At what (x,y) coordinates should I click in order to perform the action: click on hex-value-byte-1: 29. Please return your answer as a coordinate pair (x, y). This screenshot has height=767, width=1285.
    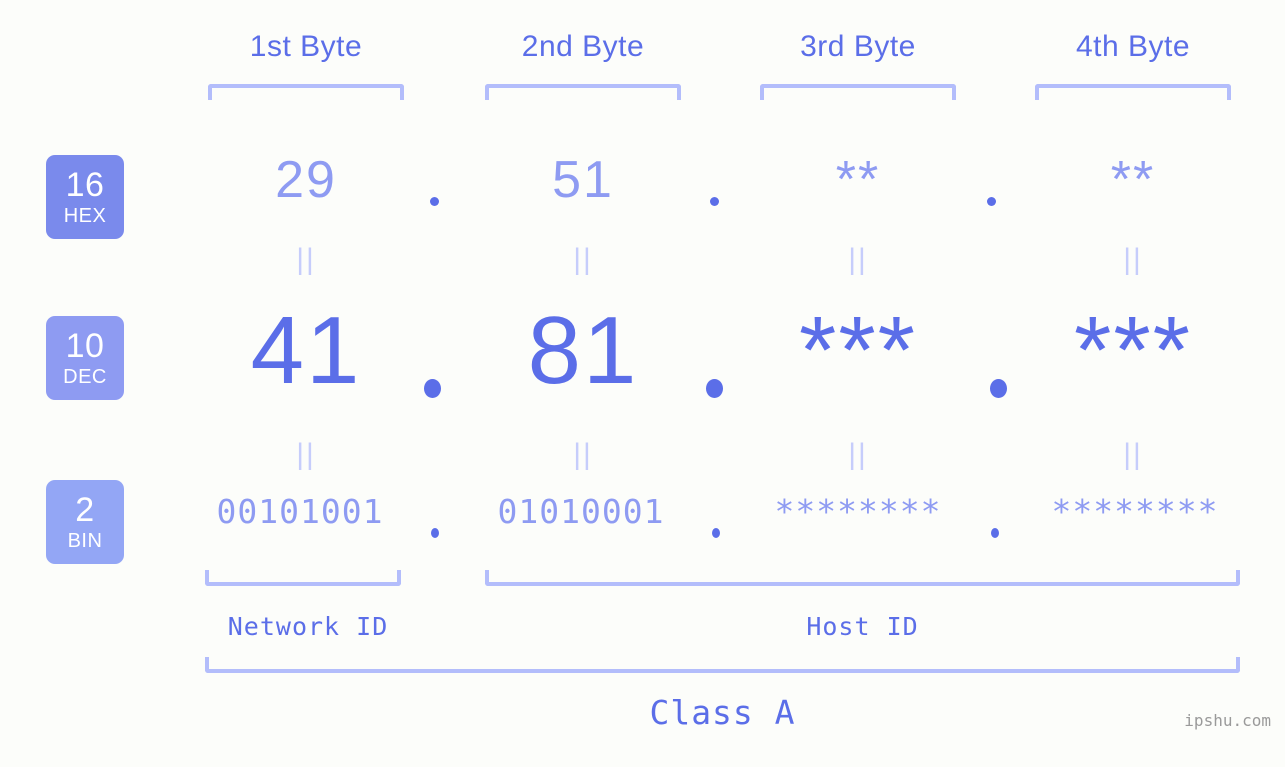
    Looking at the image, I should click on (306, 180).